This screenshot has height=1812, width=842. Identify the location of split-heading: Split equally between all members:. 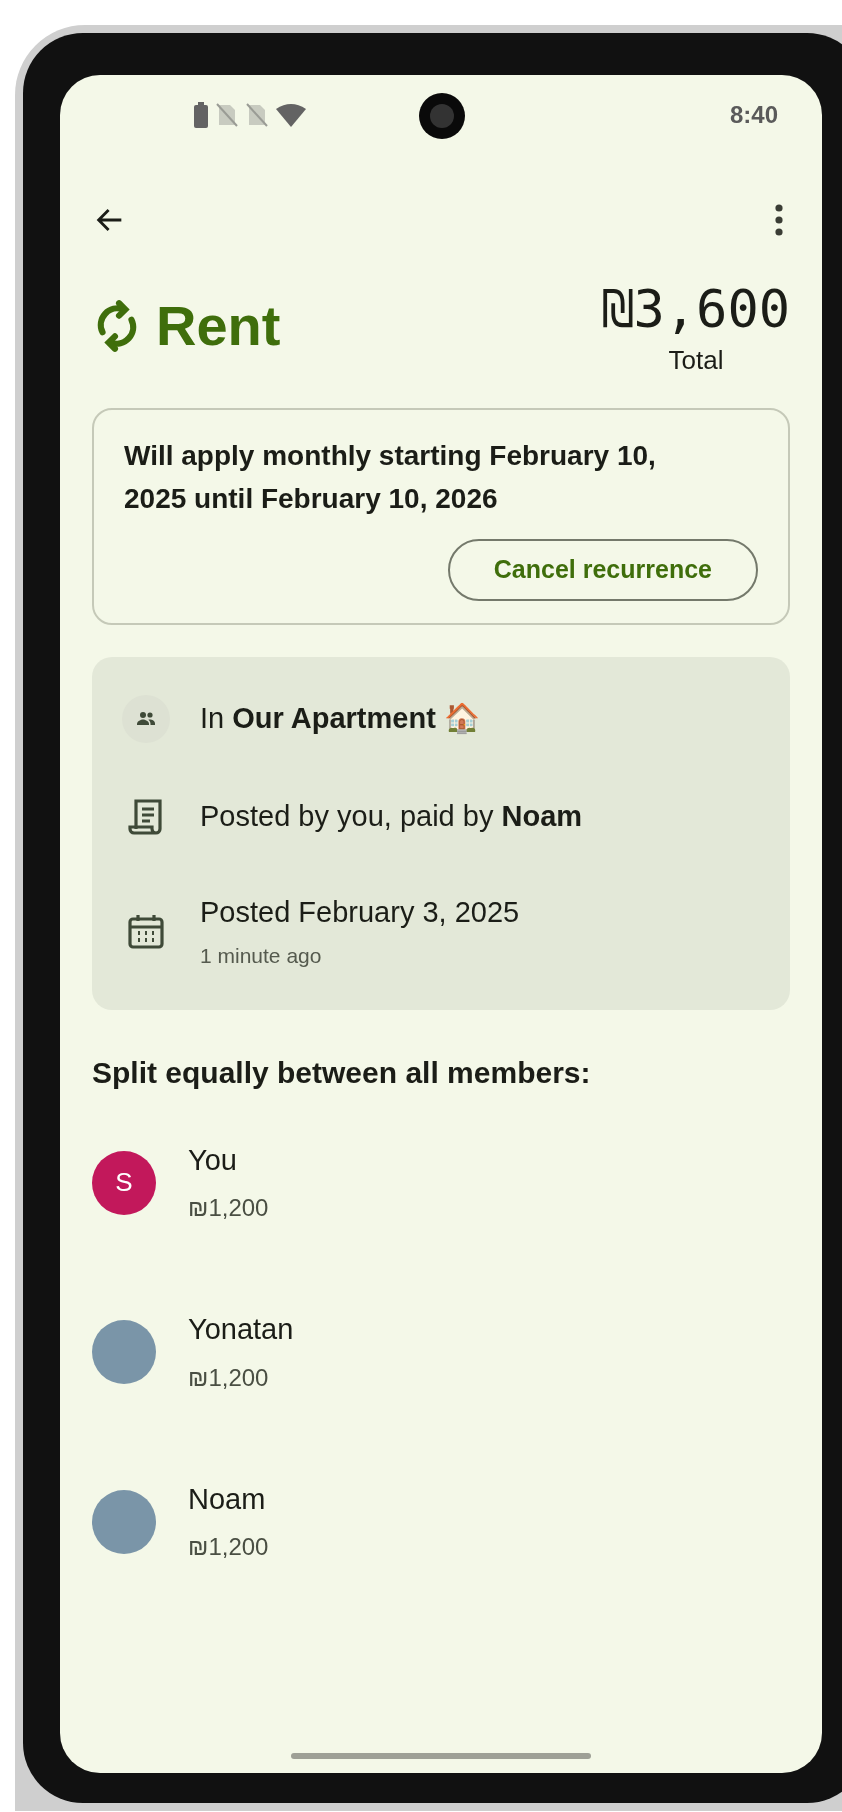
(342, 1072).